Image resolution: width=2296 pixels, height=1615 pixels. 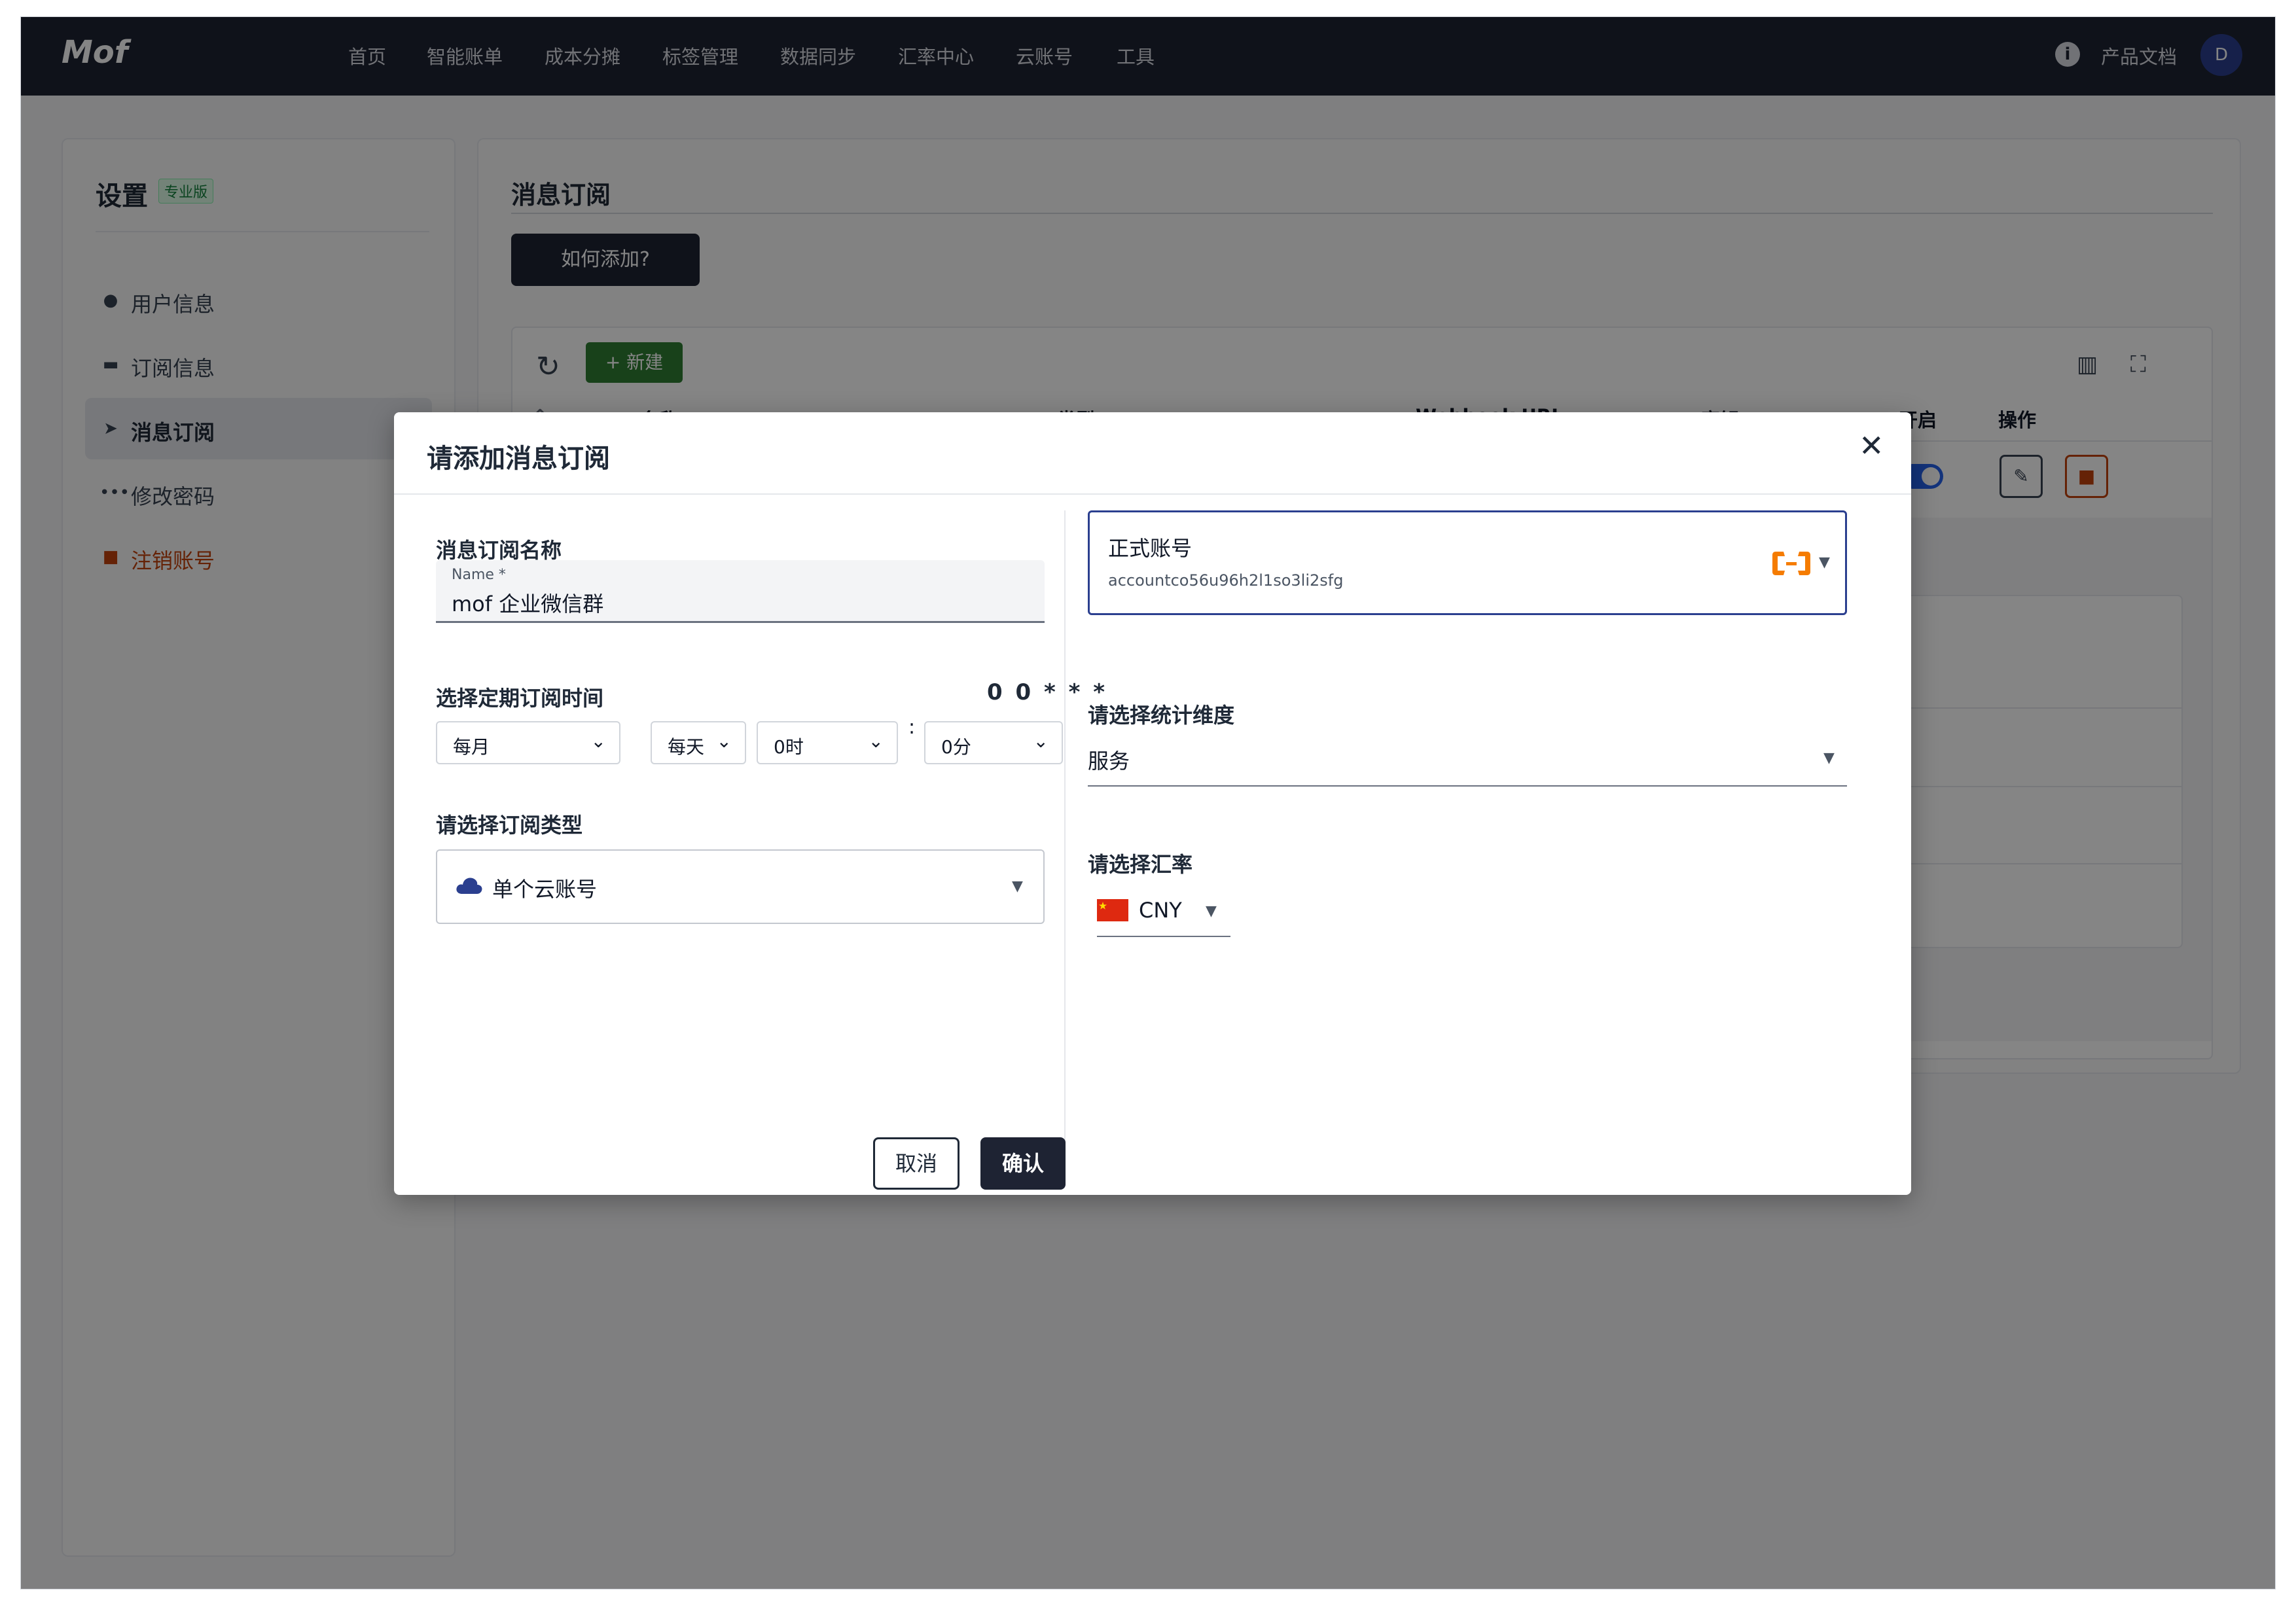 What do you see at coordinates (1791, 563) in the screenshot?
I see `aliyun-icon` at bounding box center [1791, 563].